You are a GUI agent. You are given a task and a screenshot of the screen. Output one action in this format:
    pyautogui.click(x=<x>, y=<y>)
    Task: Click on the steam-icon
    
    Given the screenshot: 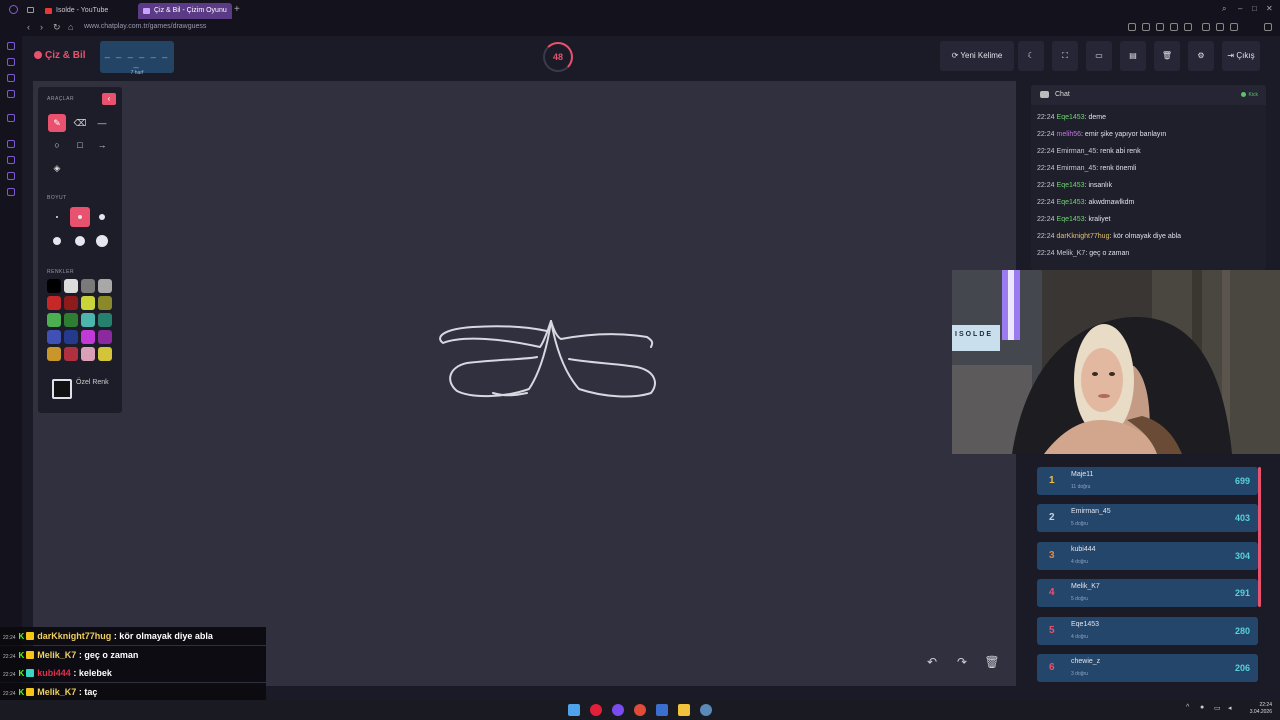 What is the action you would take?
    pyautogui.click(x=706, y=710)
    